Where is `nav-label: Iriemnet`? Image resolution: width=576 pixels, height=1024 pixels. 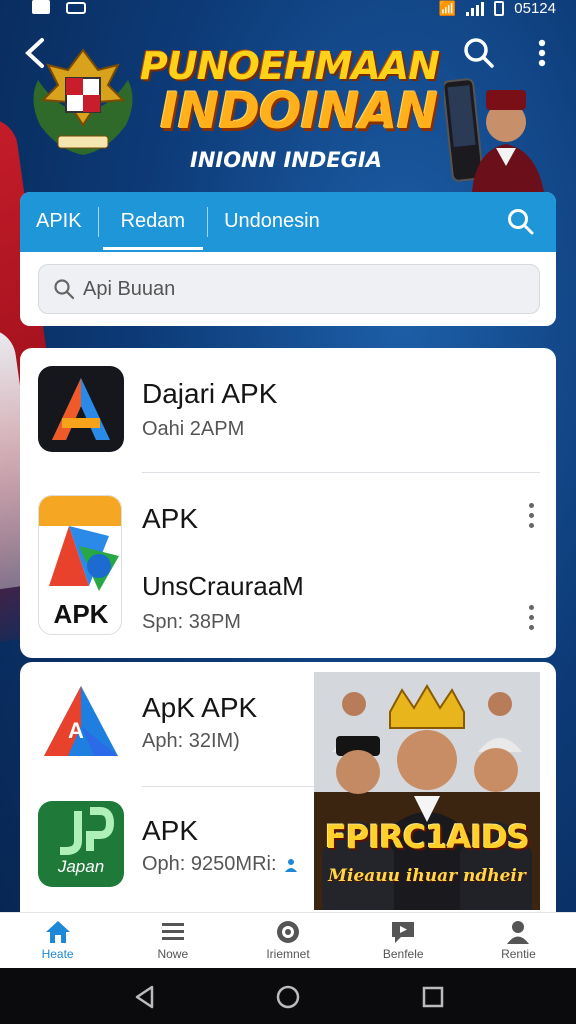 nav-label: Iriemnet is located at coordinates (288, 954).